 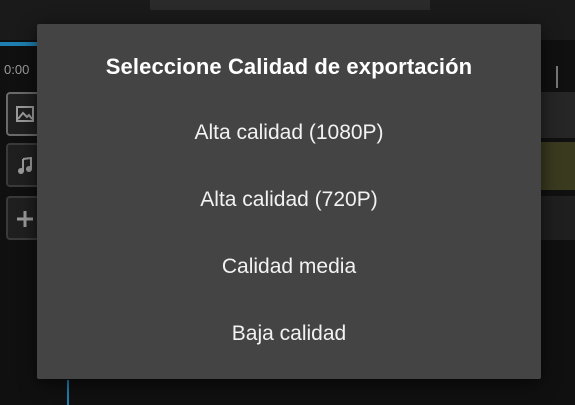 I want to click on timeline-progress, so click(x=20, y=44).